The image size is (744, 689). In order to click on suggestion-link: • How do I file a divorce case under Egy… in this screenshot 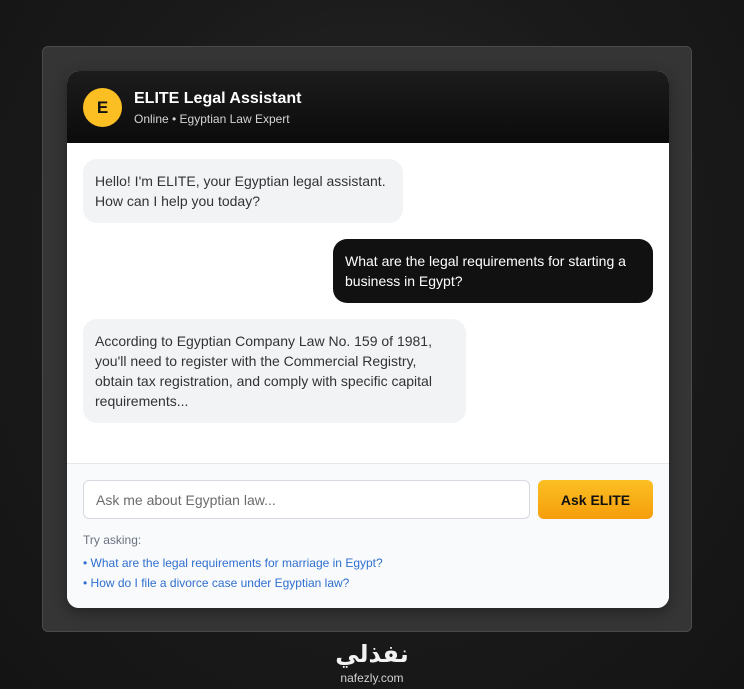, I will do `click(216, 583)`.